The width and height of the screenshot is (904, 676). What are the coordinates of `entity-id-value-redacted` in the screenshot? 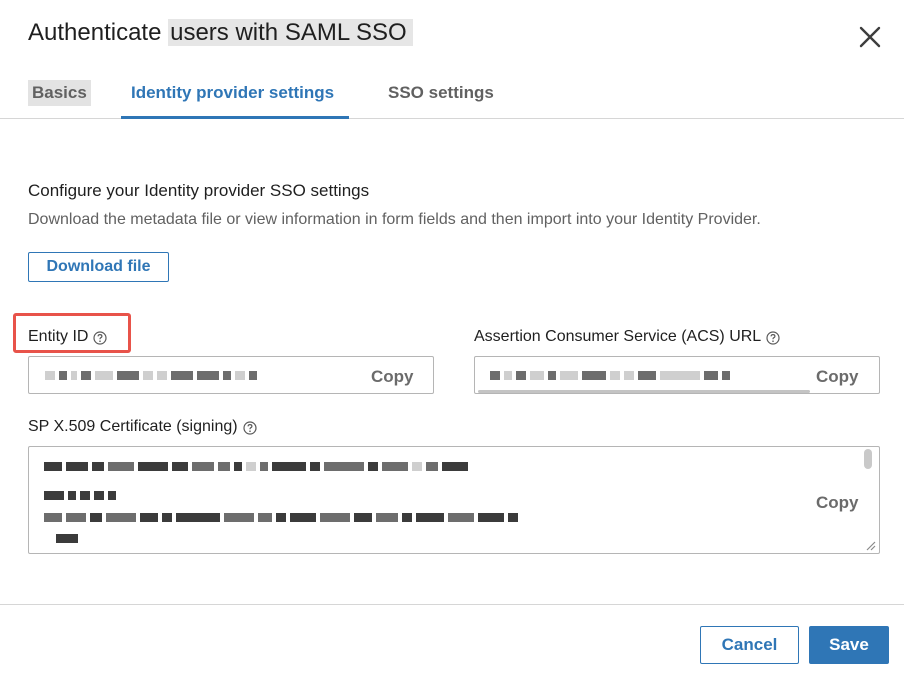 It's located at (151, 375).